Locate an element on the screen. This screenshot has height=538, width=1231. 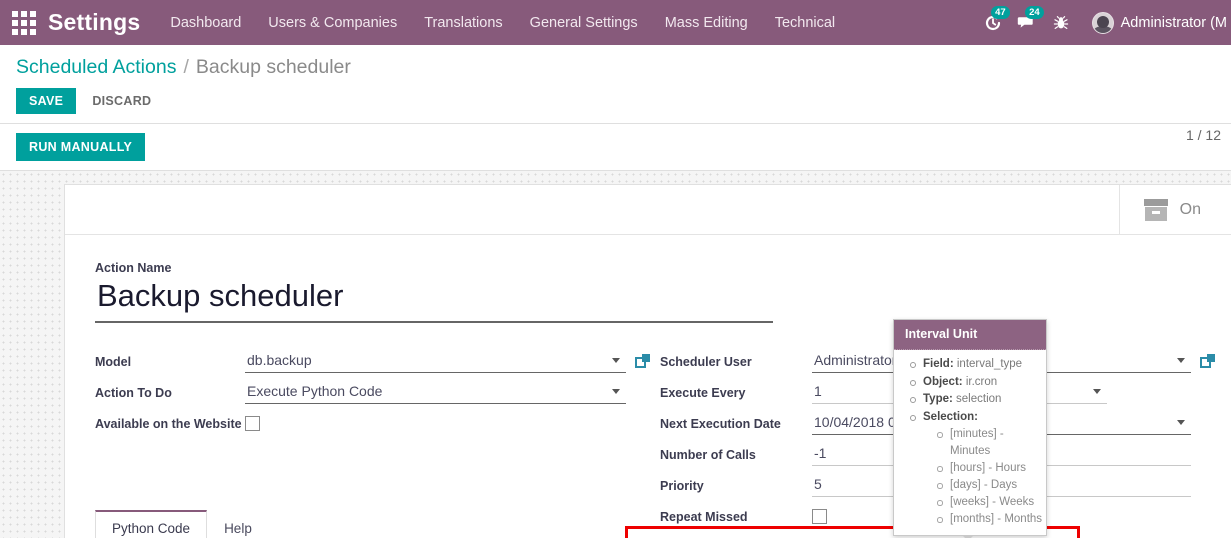
bug-icon is located at coordinates (1061, 22).